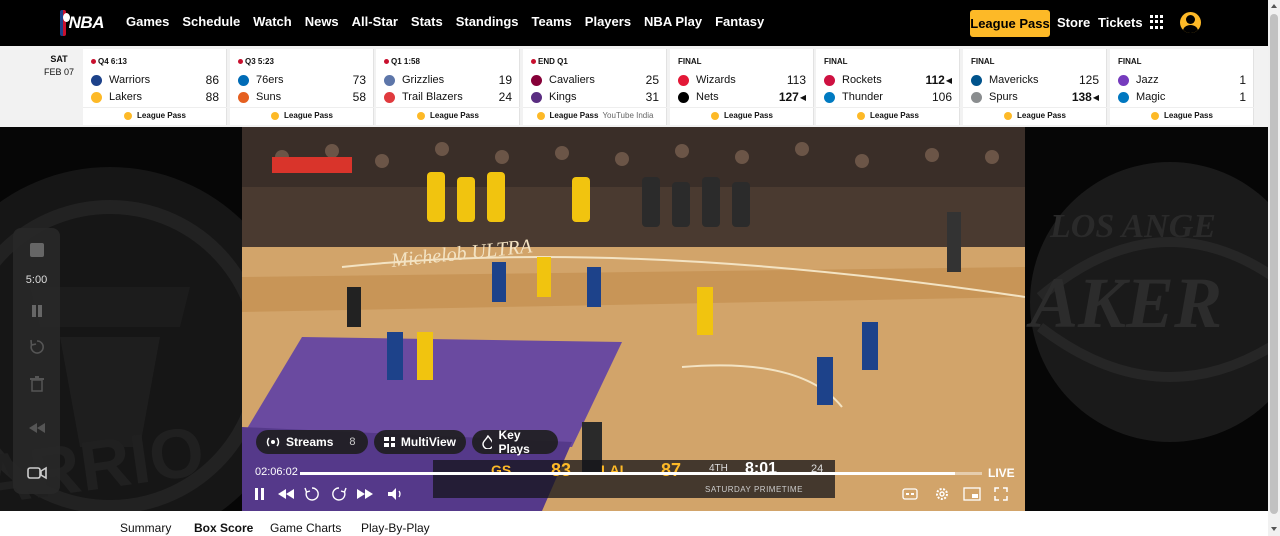 The height and width of the screenshot is (536, 1280). What do you see at coordinates (1242, 80) in the screenshot?
I see `team-score: 1` at bounding box center [1242, 80].